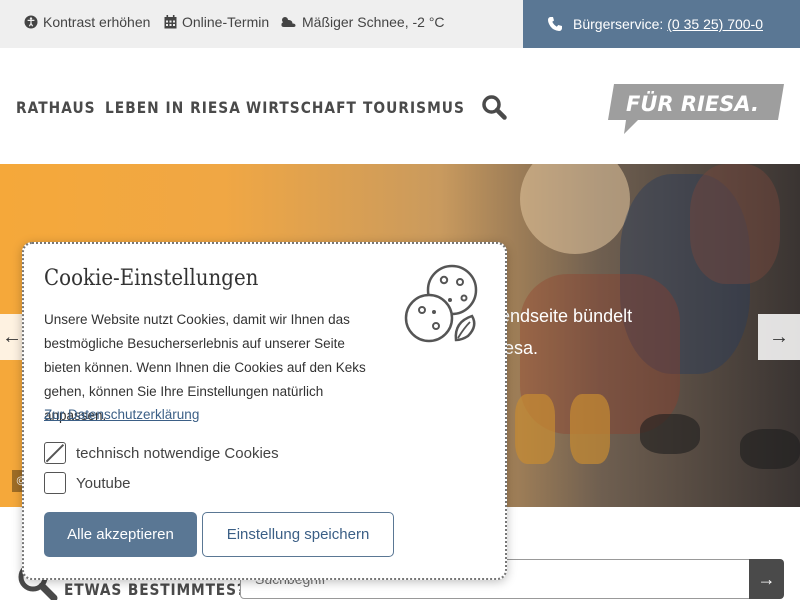 The height and width of the screenshot is (600, 800). What do you see at coordinates (618, 24) in the screenshot?
I see `service-label: Bürgerservice:` at bounding box center [618, 24].